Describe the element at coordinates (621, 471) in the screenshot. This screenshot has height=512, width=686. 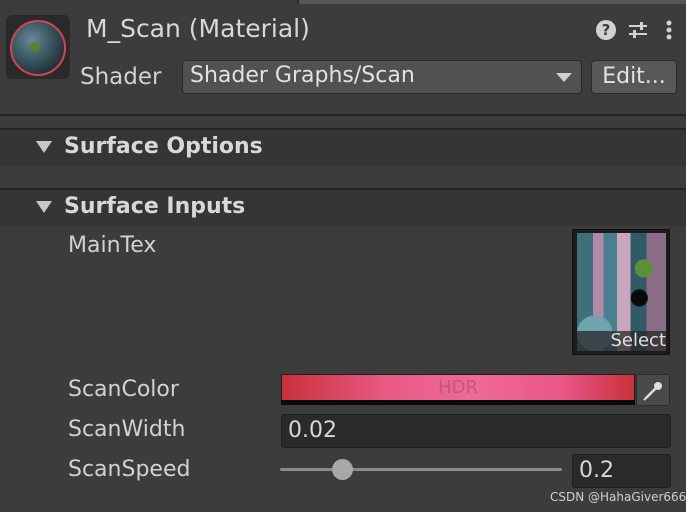
I see `scanspeed-field: 0.2` at that location.